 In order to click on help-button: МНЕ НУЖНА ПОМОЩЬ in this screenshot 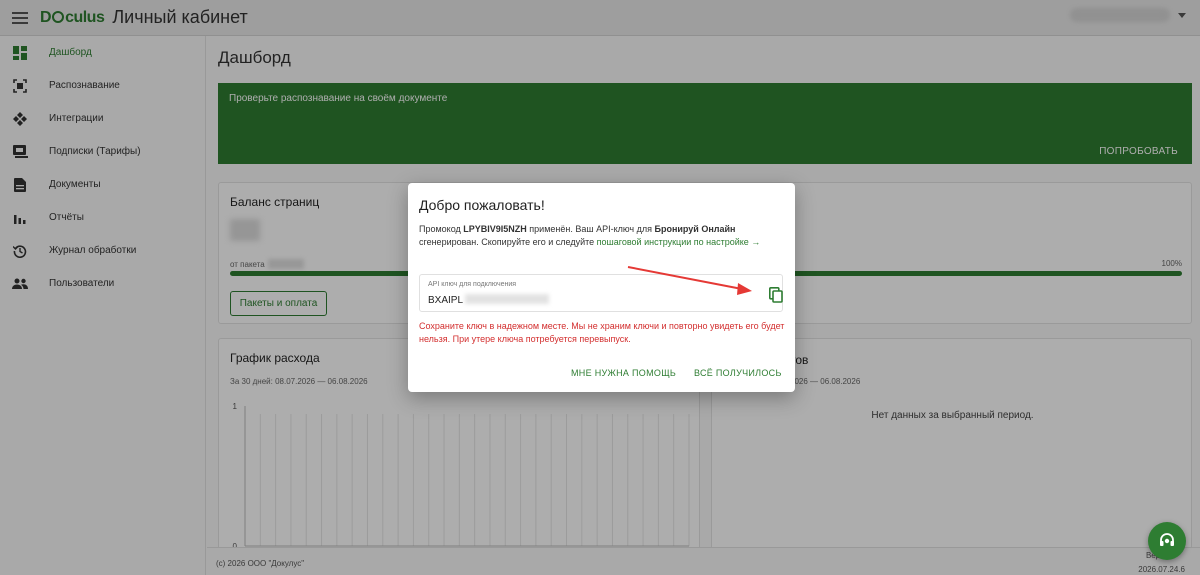, I will do `click(623, 373)`.